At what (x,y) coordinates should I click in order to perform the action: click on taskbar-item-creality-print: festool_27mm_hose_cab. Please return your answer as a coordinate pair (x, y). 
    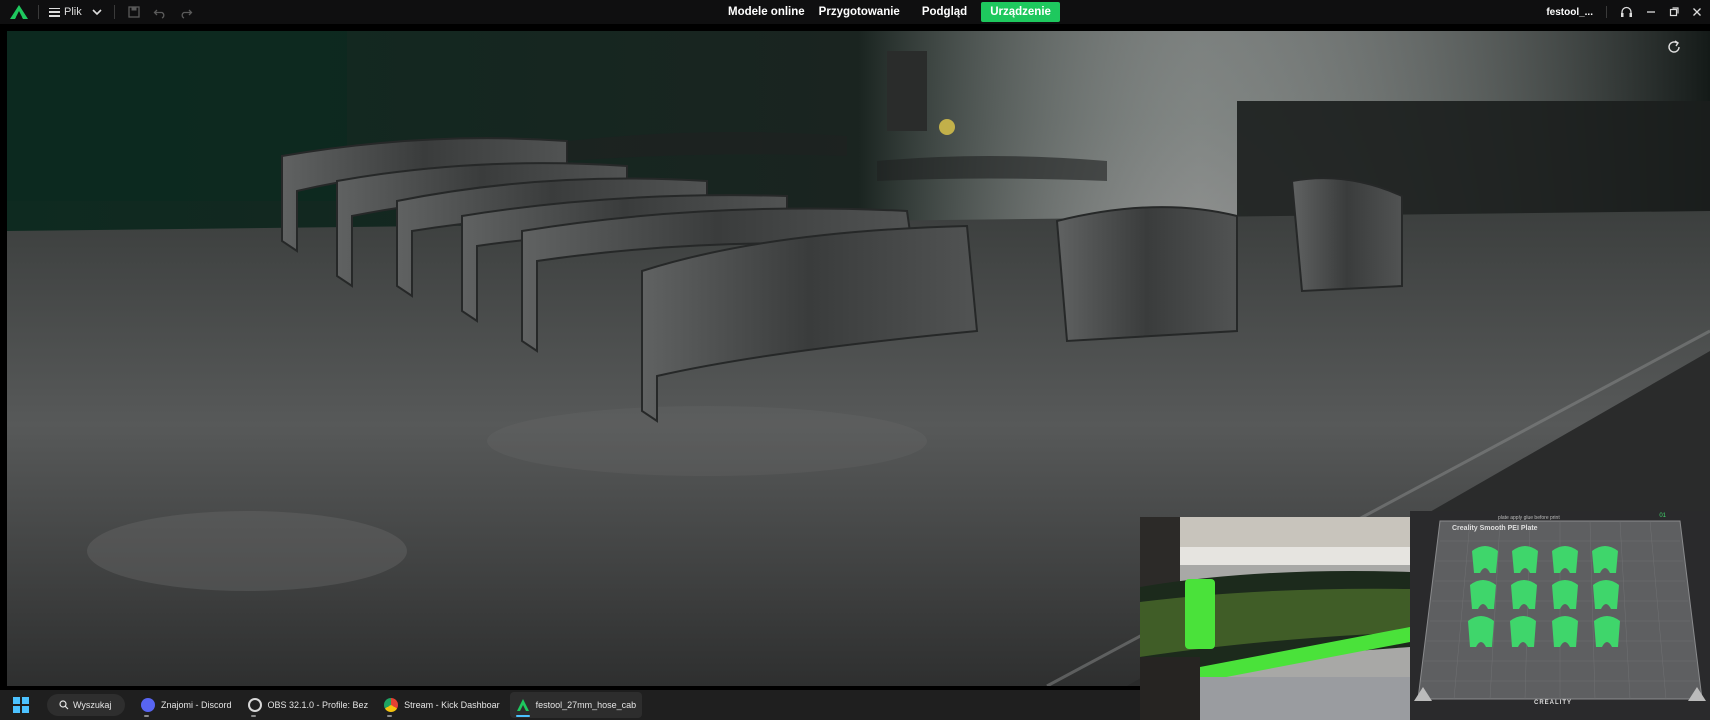
    Looking at the image, I should click on (576, 705).